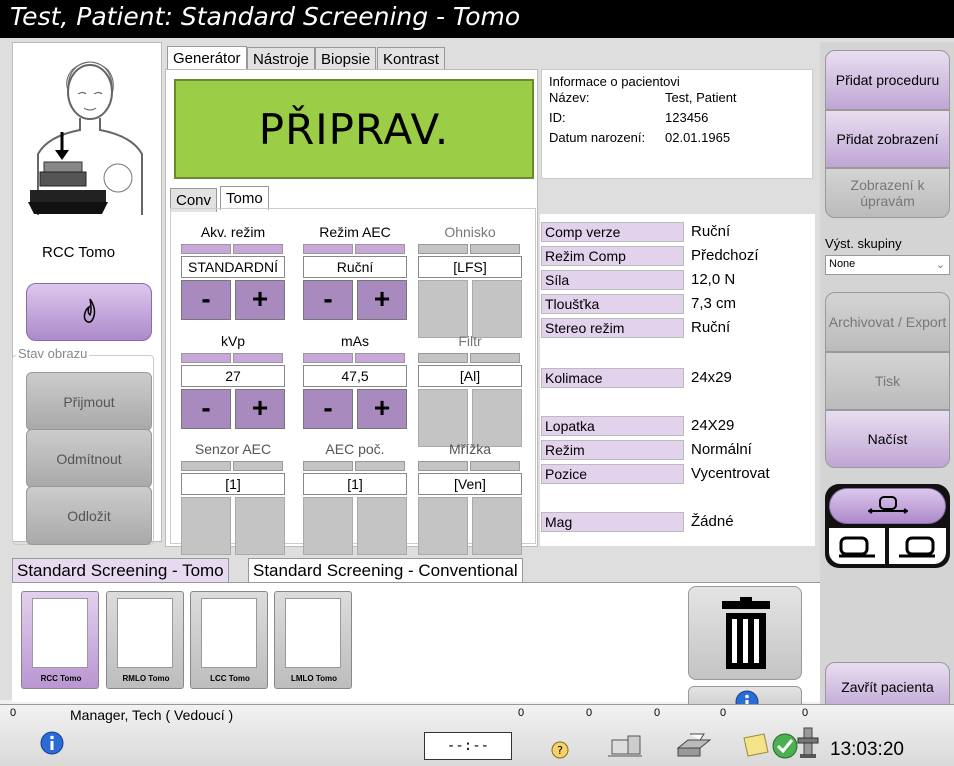 The height and width of the screenshot is (766, 954). Describe the element at coordinates (260, 409) in the screenshot. I see `kvp-plus-button: +` at that location.